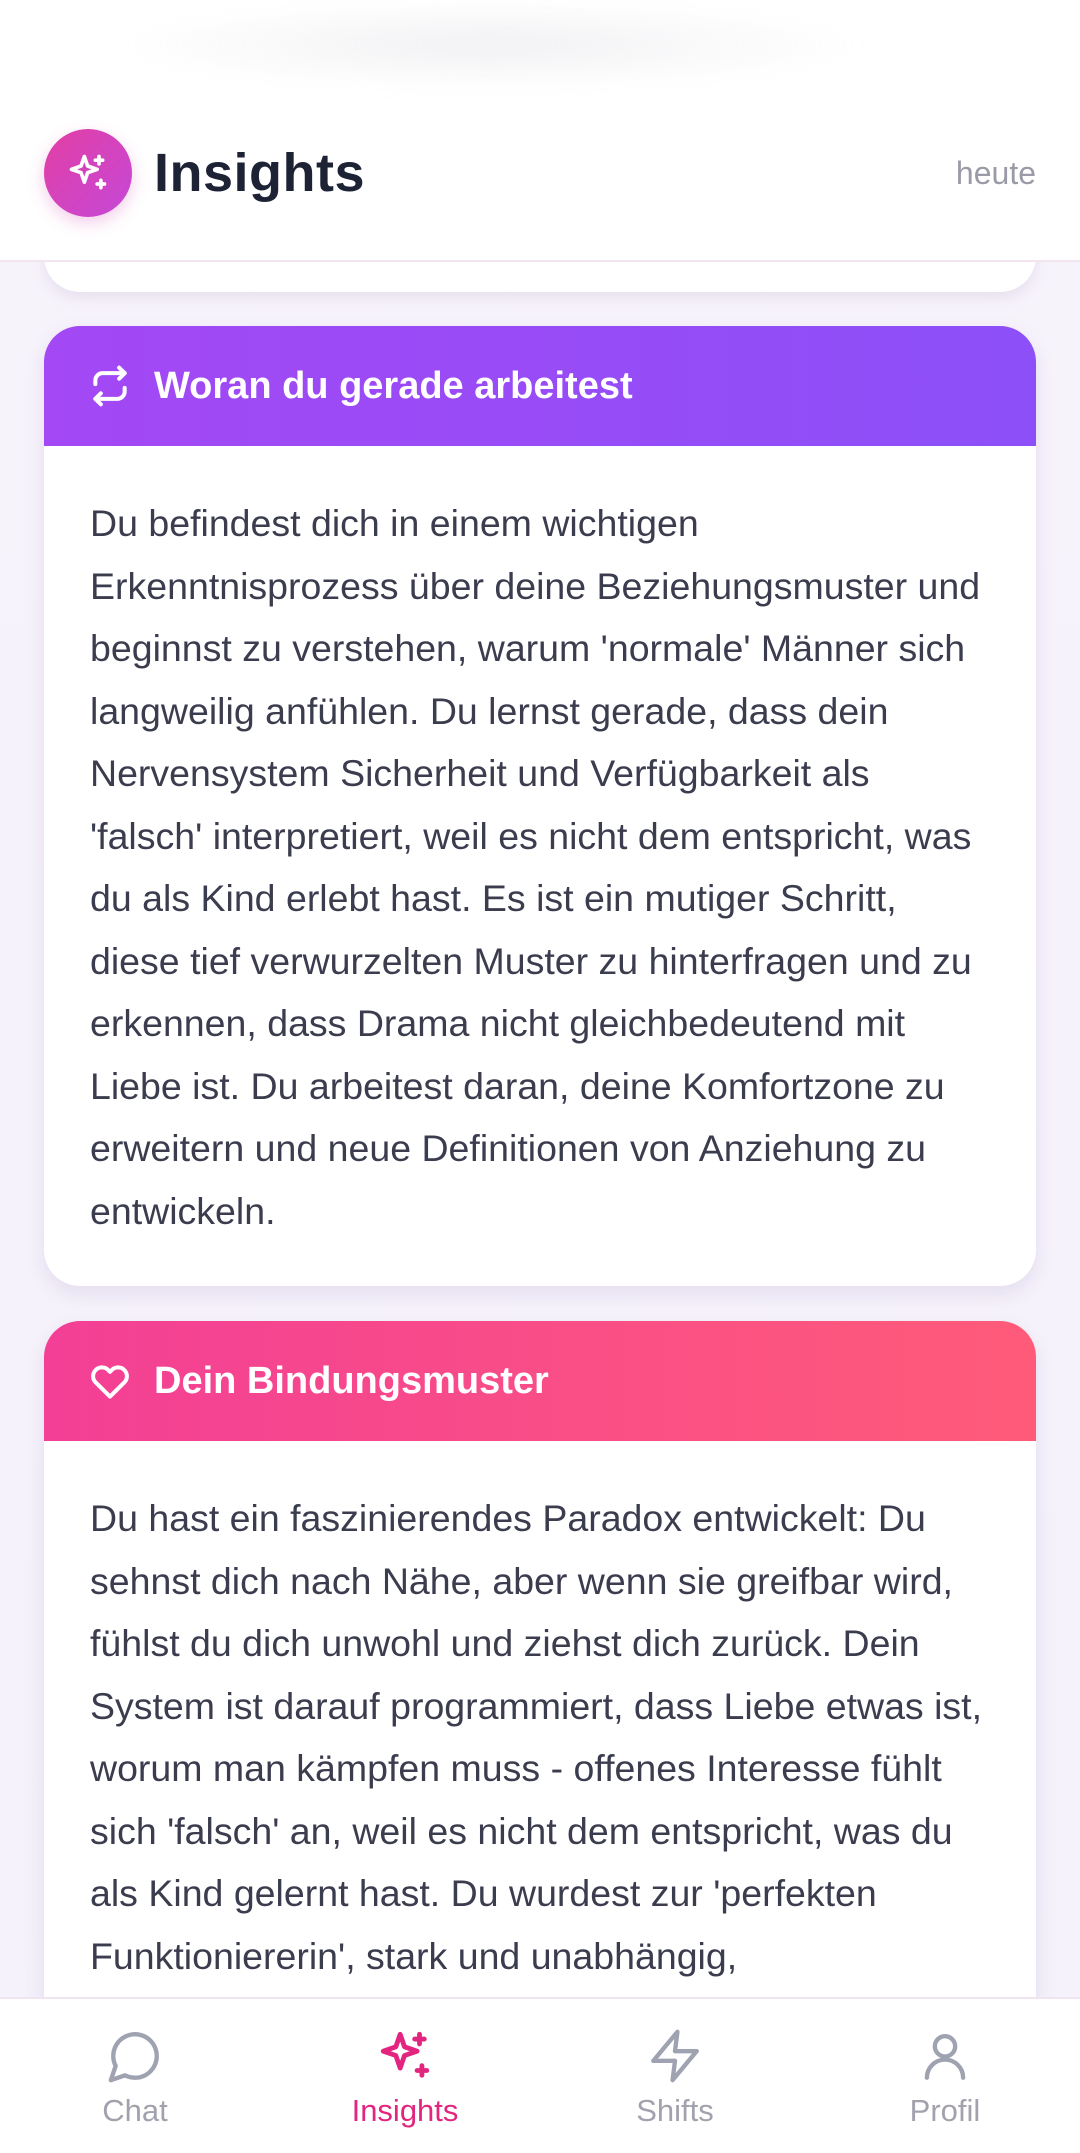 The image size is (1080, 2153). Describe the element at coordinates (490, 45) in the screenshot. I see `blurred-background` at that location.